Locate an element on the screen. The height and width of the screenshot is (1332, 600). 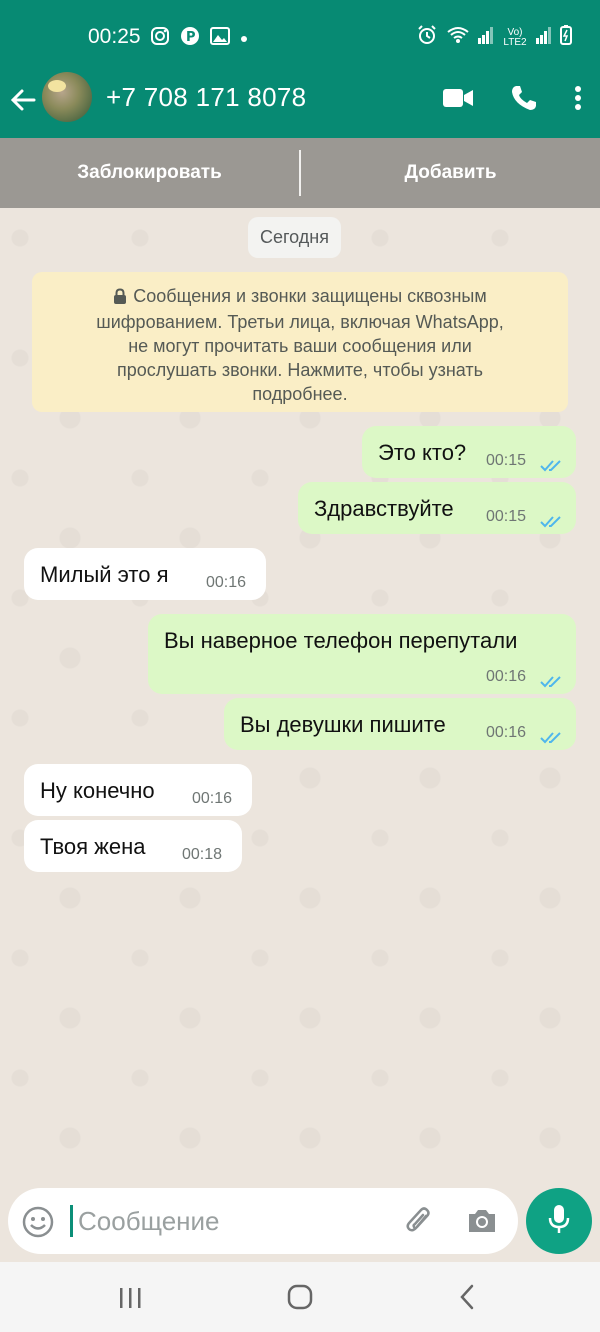
lock-icon is located at coordinates (120, 298).